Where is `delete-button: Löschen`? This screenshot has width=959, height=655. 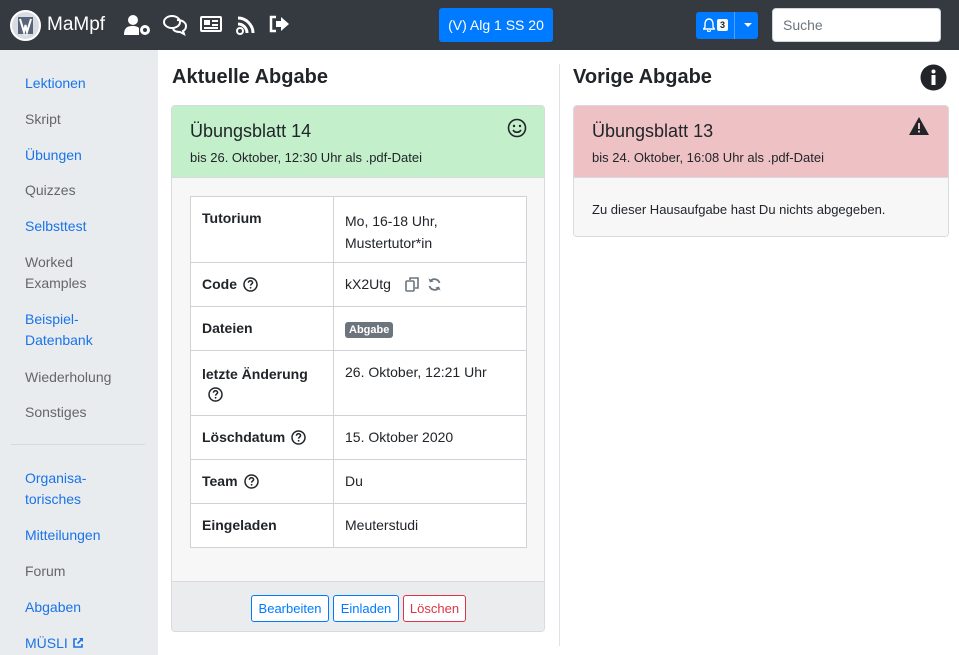 delete-button: Löschen is located at coordinates (434, 608).